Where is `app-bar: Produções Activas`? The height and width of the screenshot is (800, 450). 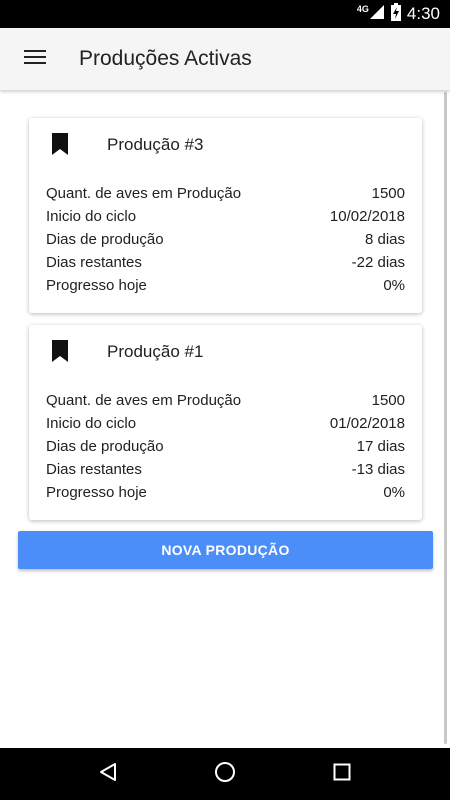
app-bar: Produções Activas is located at coordinates (225, 59).